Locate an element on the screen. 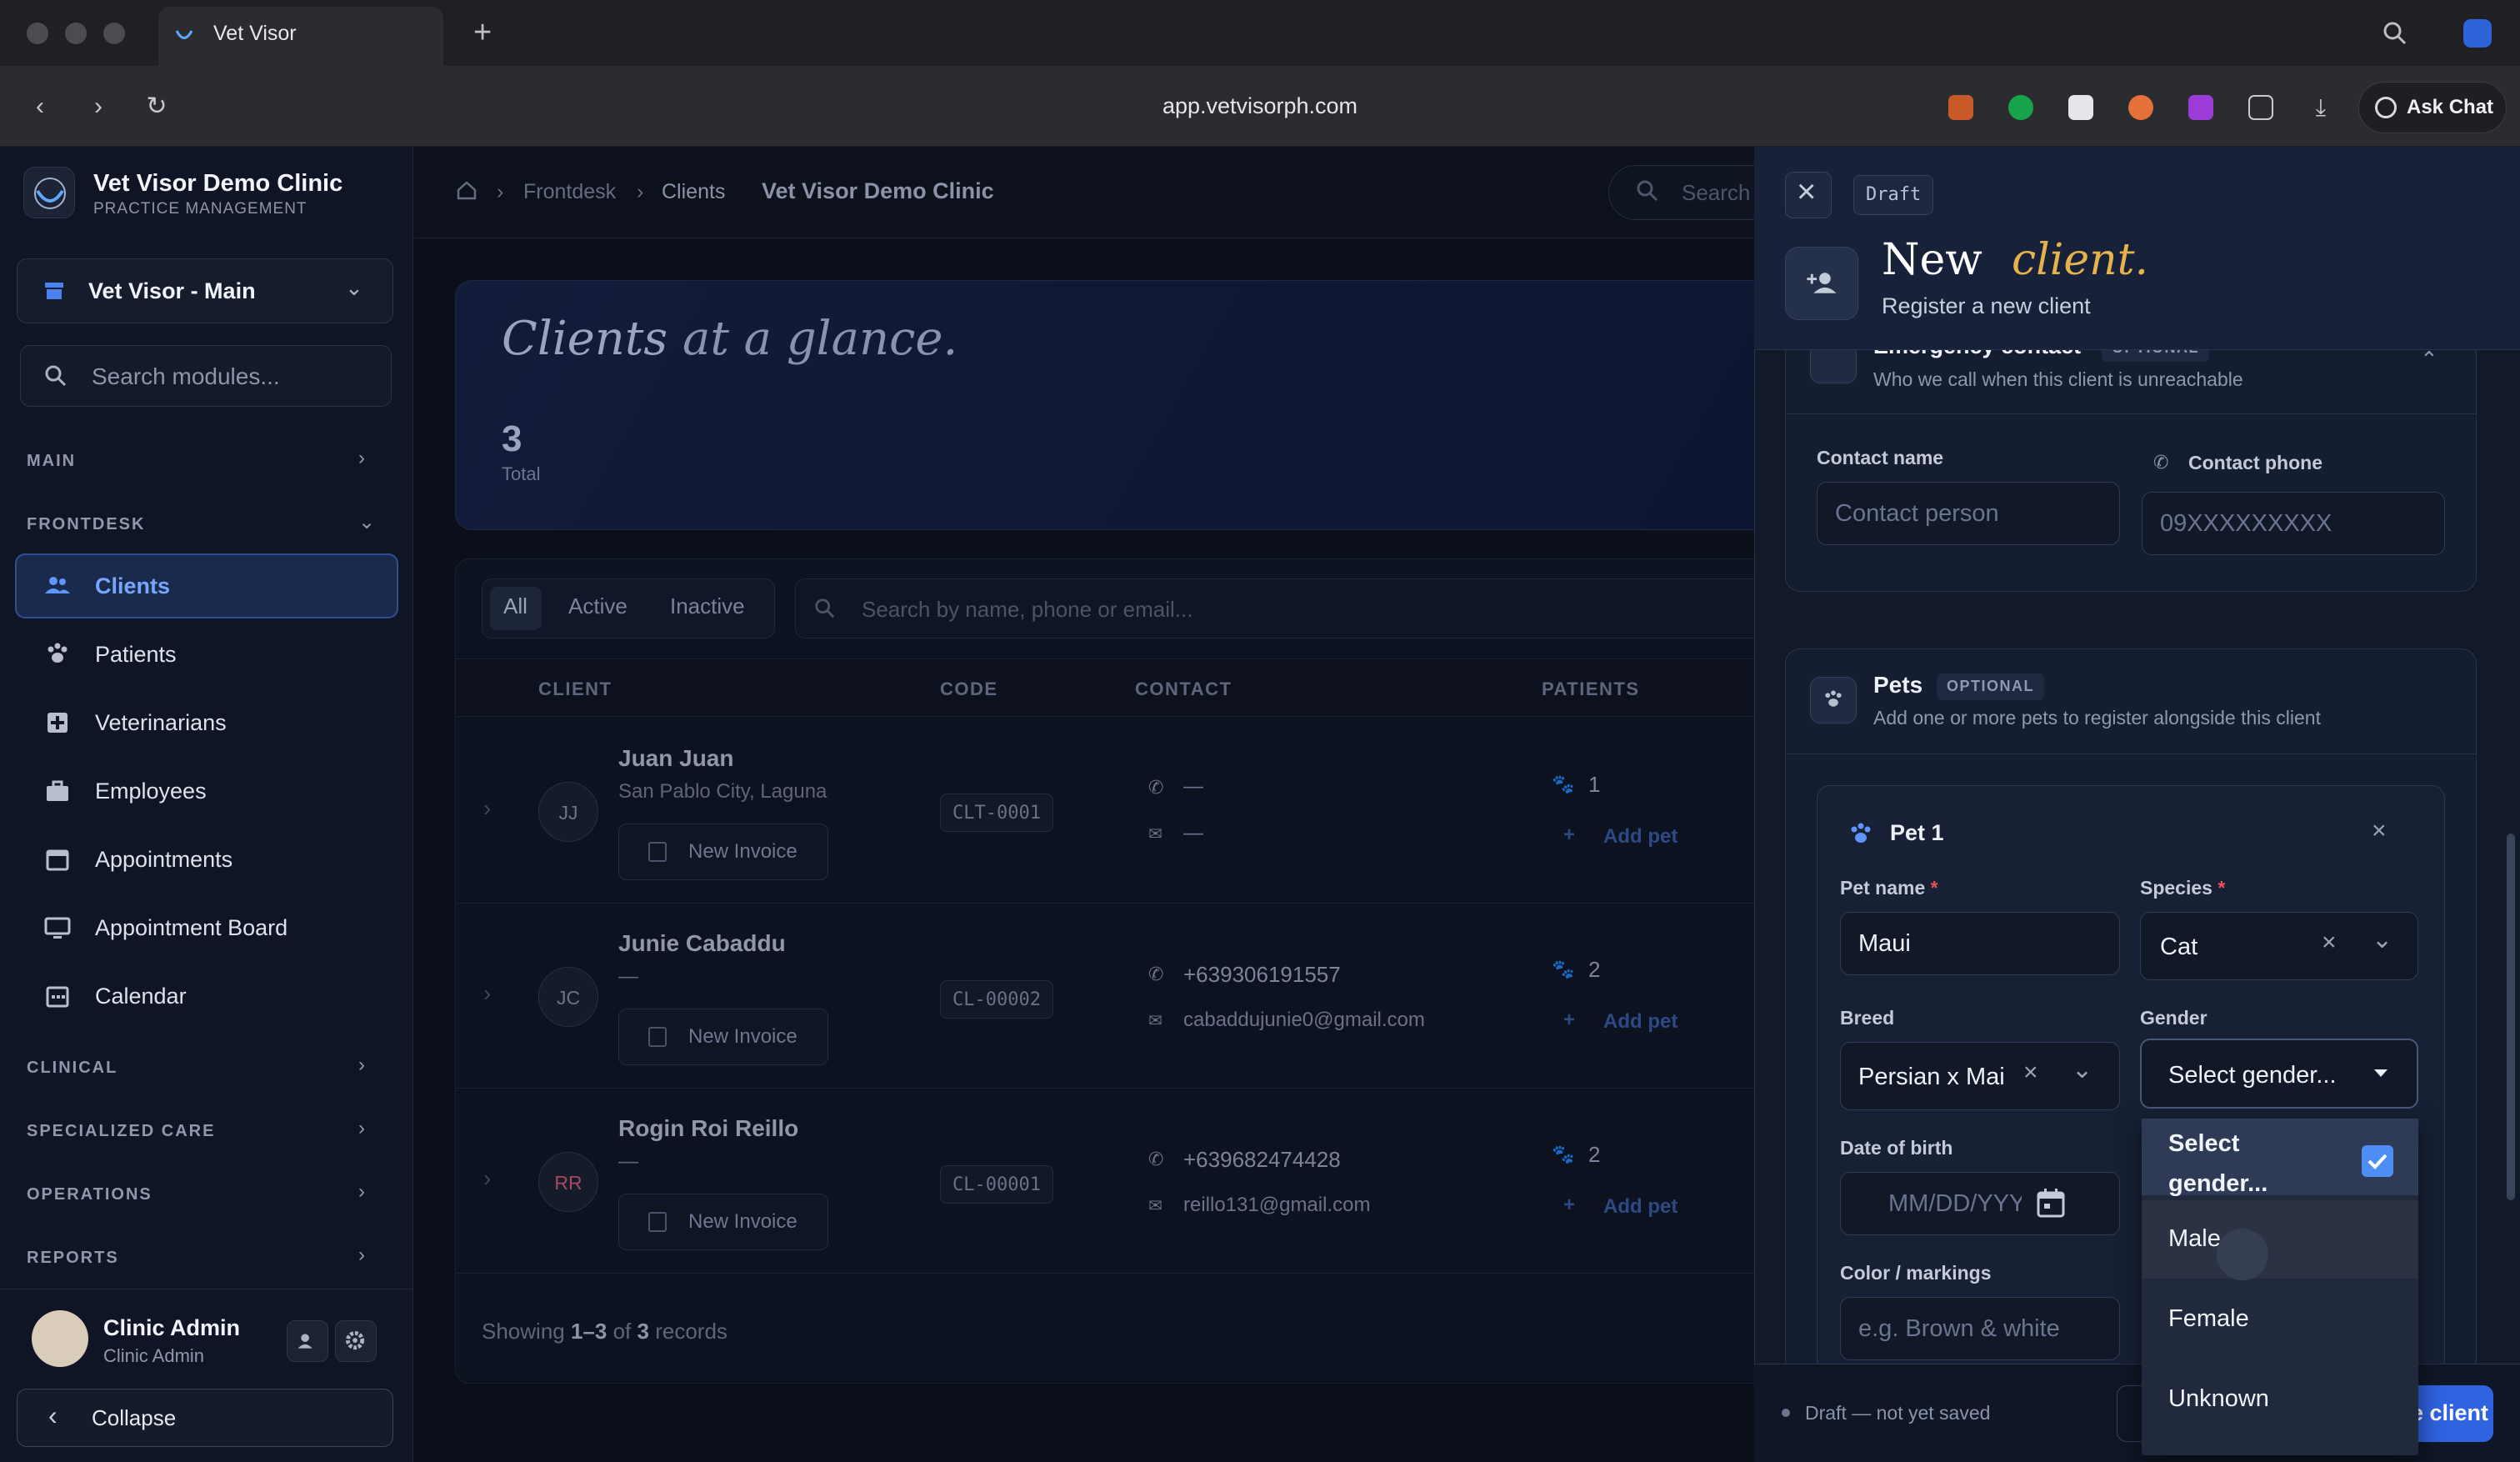 The image size is (2520, 1462). pet-card-title: Pet 1 is located at coordinates (1917, 833).